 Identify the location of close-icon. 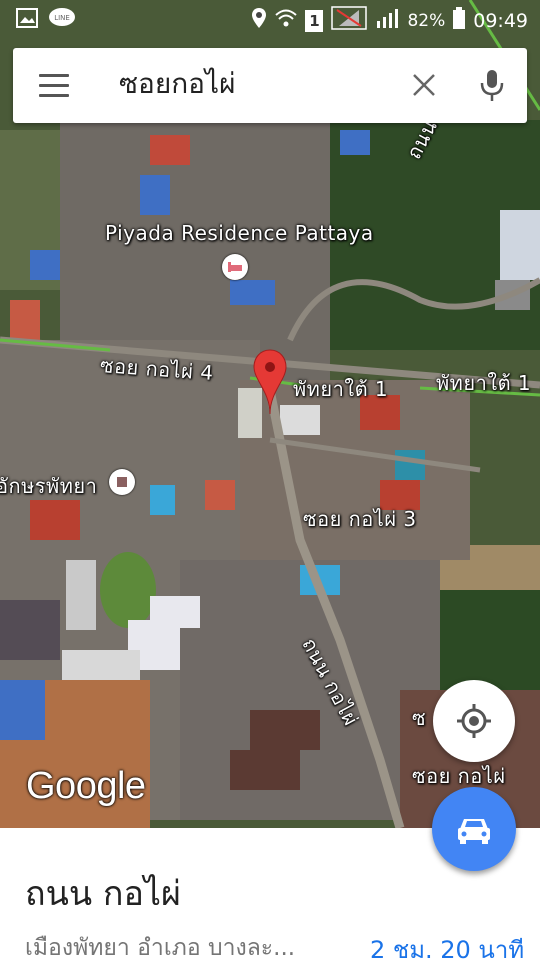
(424, 85).